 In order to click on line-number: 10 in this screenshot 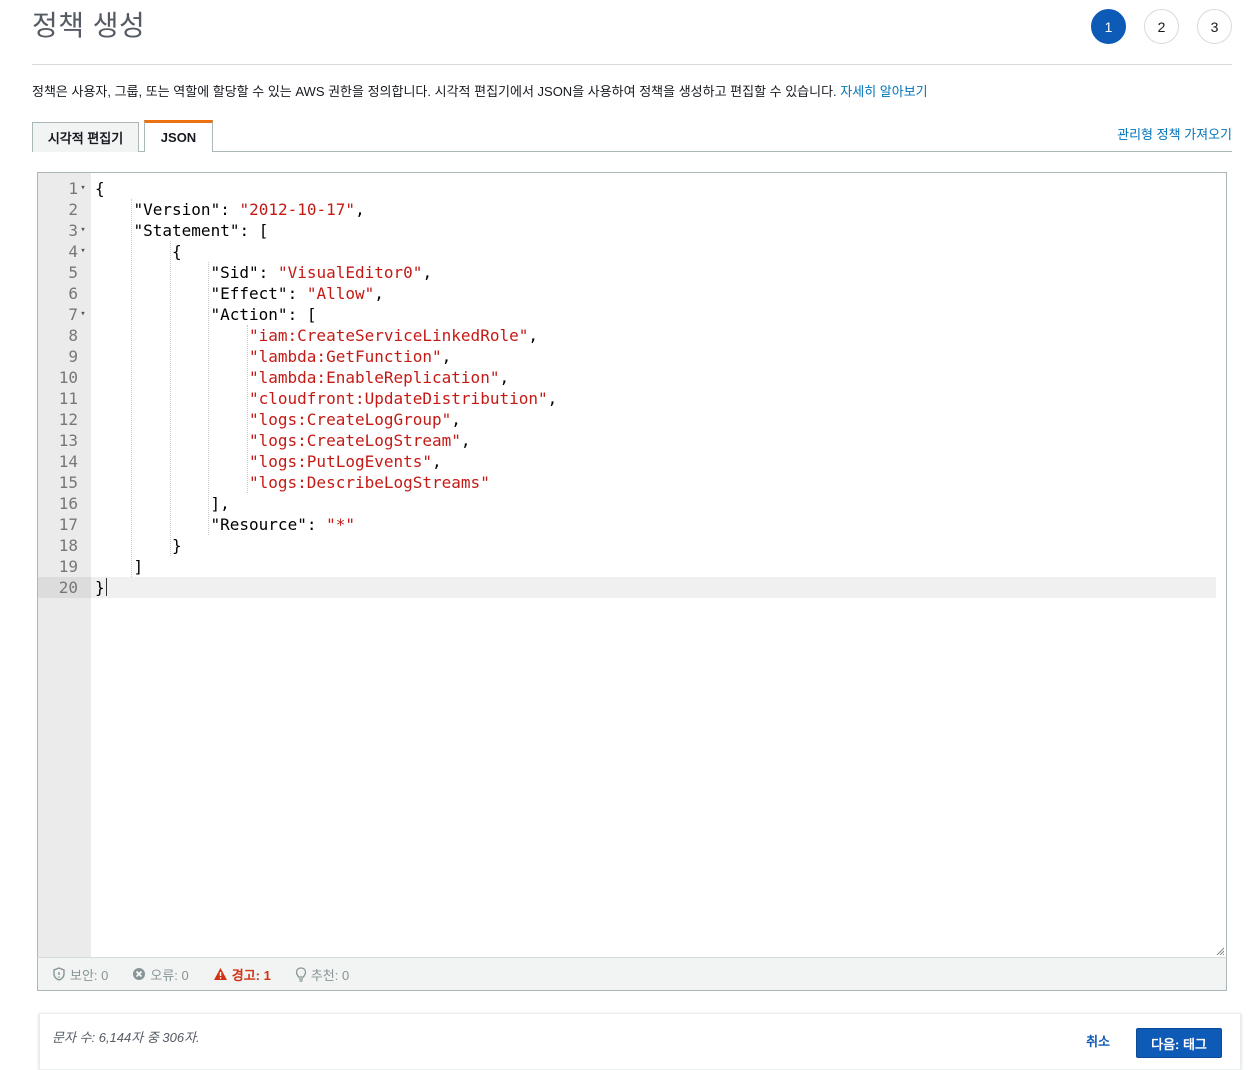, I will do `click(68, 377)`.